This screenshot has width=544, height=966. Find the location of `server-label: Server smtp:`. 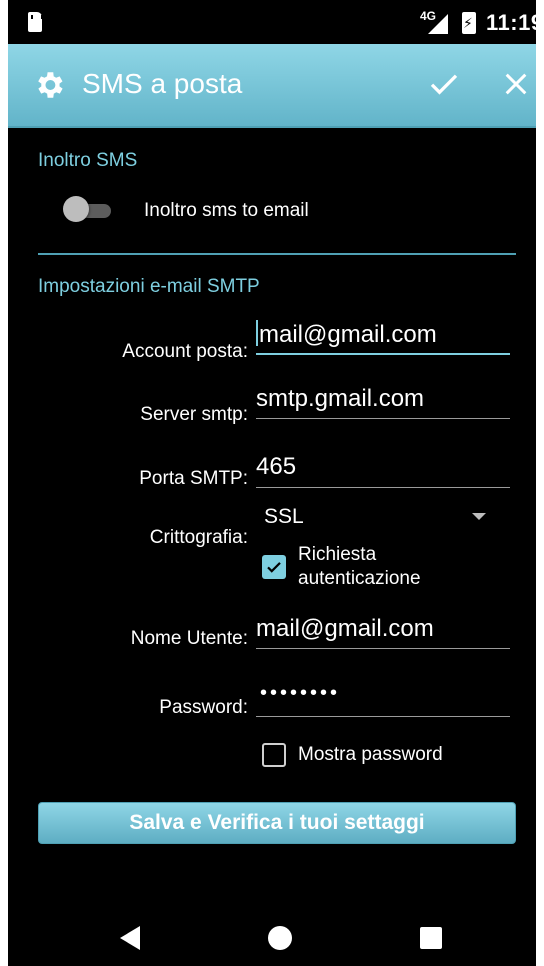

server-label: Server smtp: is located at coordinates (194, 414).